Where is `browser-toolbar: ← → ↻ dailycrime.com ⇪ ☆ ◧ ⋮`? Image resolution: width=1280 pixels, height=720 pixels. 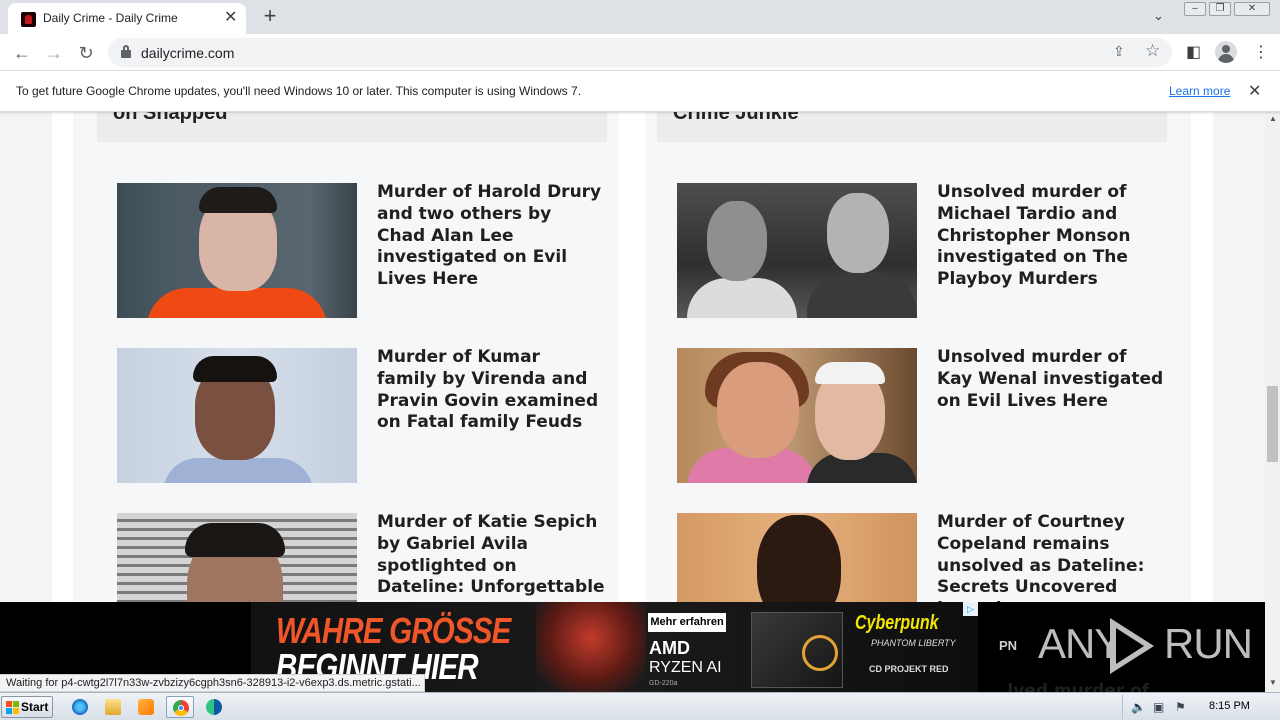 browser-toolbar: ← → ↻ dailycrime.com ⇪ ☆ ◧ ⋮ is located at coordinates (640, 52).